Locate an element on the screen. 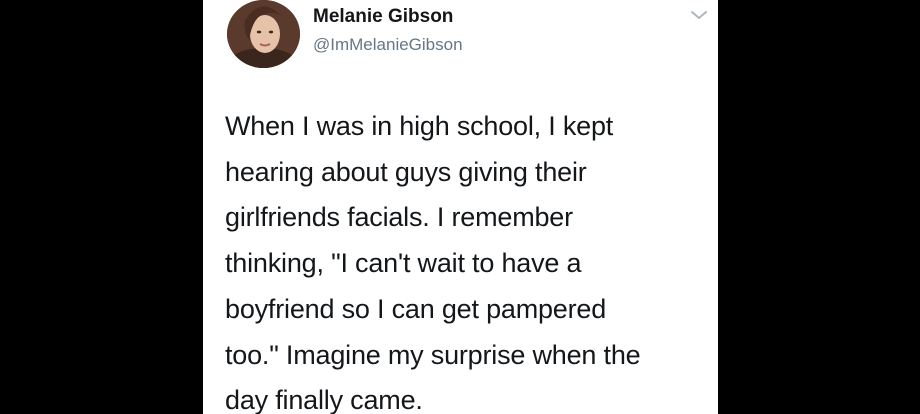 The image size is (920, 414). tweet-text-line: too." Imagine my surprise when the is located at coordinates (433, 354).